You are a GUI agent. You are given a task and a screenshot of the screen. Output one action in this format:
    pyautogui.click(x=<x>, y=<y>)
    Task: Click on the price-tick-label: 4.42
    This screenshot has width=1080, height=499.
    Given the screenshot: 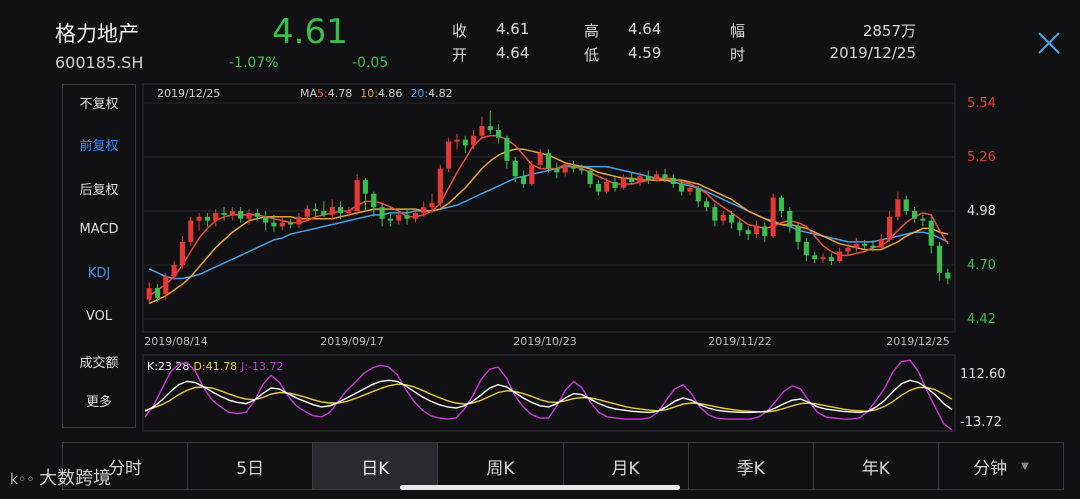 What is the action you would take?
    pyautogui.click(x=981, y=319)
    